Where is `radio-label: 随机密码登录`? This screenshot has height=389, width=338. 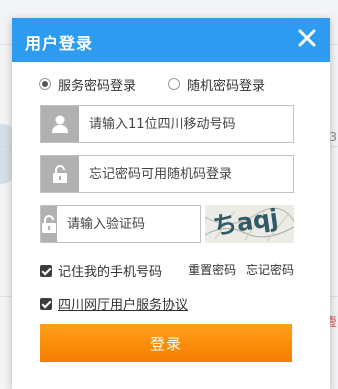 radio-label: 随机密码登录 is located at coordinates (226, 86).